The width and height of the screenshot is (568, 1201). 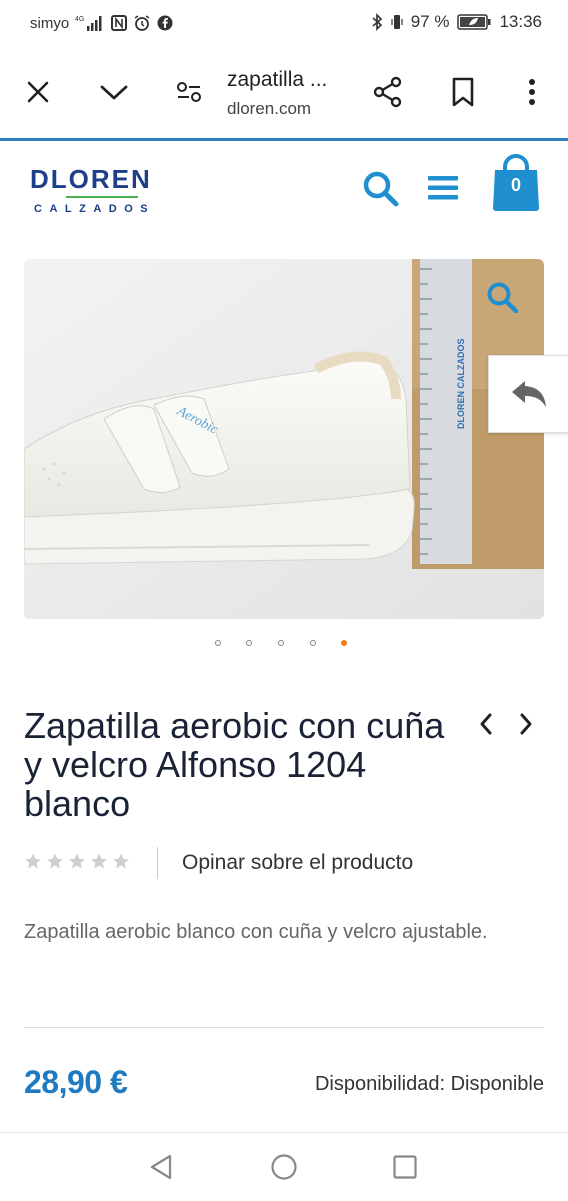 What do you see at coordinates (161, 1167) in the screenshot?
I see `triangle-back-icon` at bounding box center [161, 1167].